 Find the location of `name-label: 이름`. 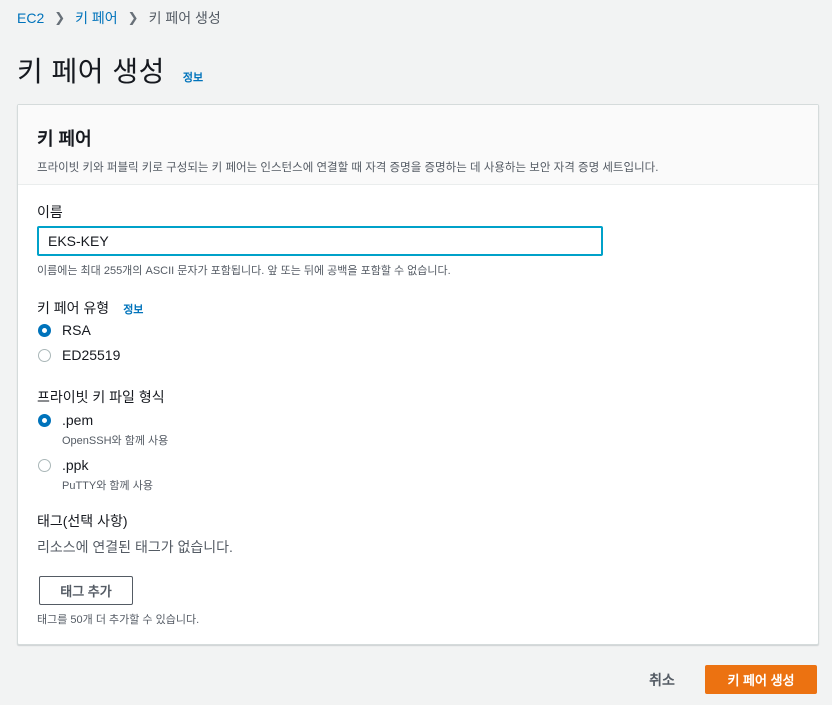

name-label: 이름 is located at coordinates (50, 212).